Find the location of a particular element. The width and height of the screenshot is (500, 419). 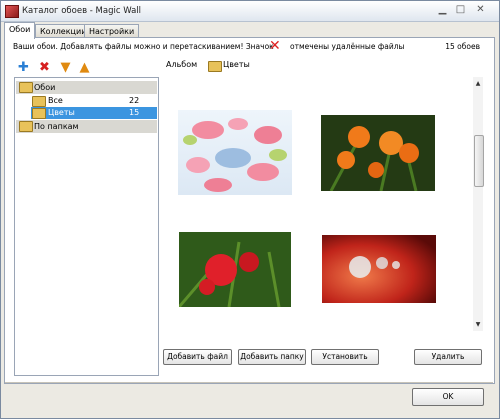

water-drop-thumbnail is located at coordinates (379, 269).